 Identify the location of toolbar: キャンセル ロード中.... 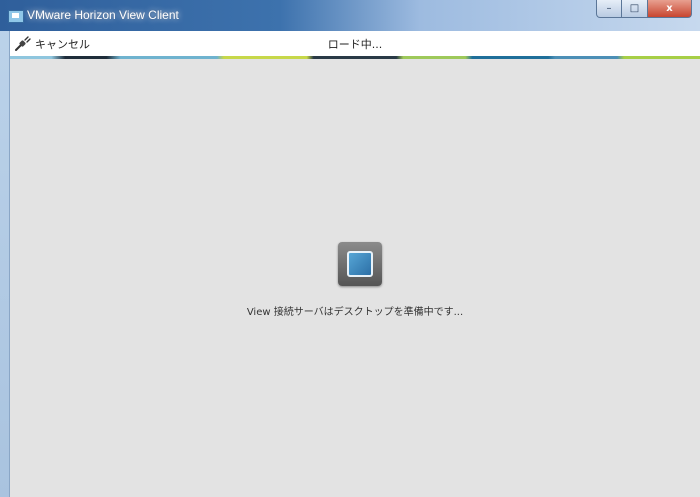
(355, 43).